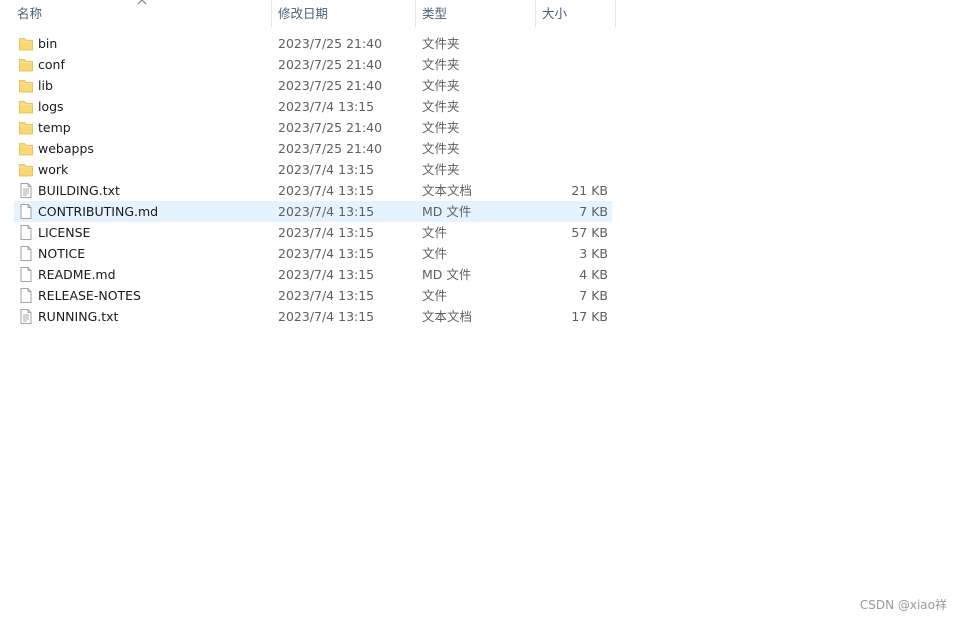  I want to click on file-row: conf 2023/7/25 21:40 文件夹, so click(313, 64).